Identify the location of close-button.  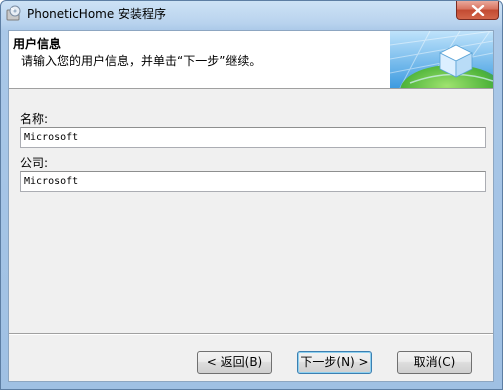
(477, 10).